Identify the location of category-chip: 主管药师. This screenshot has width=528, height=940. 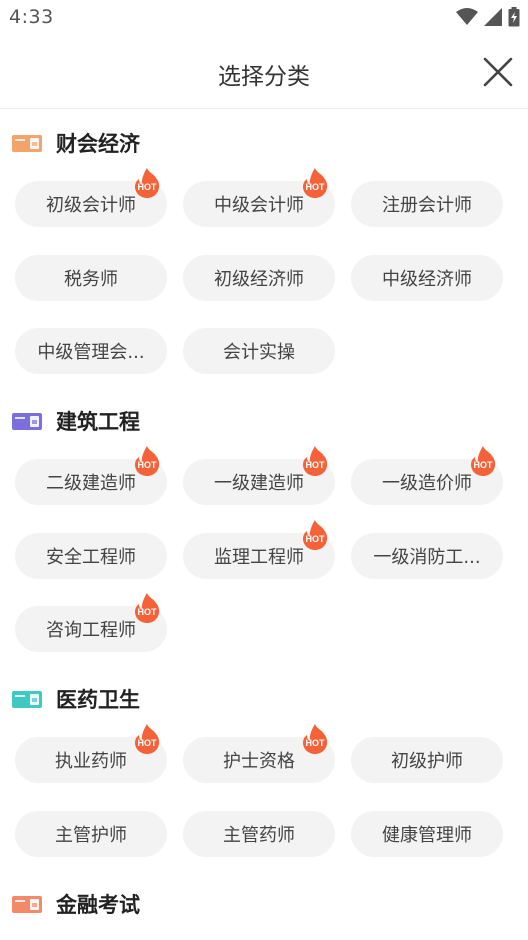
(259, 833).